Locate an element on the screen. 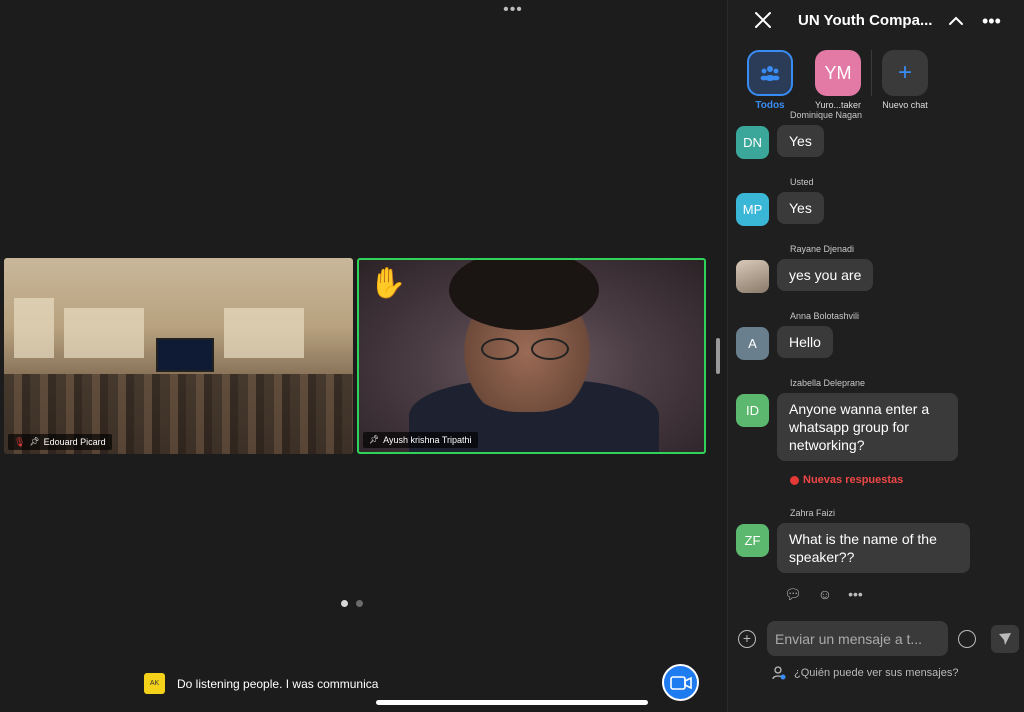 The width and height of the screenshot is (1024, 712). raised-hand-icon: ✋ is located at coordinates (388, 283).